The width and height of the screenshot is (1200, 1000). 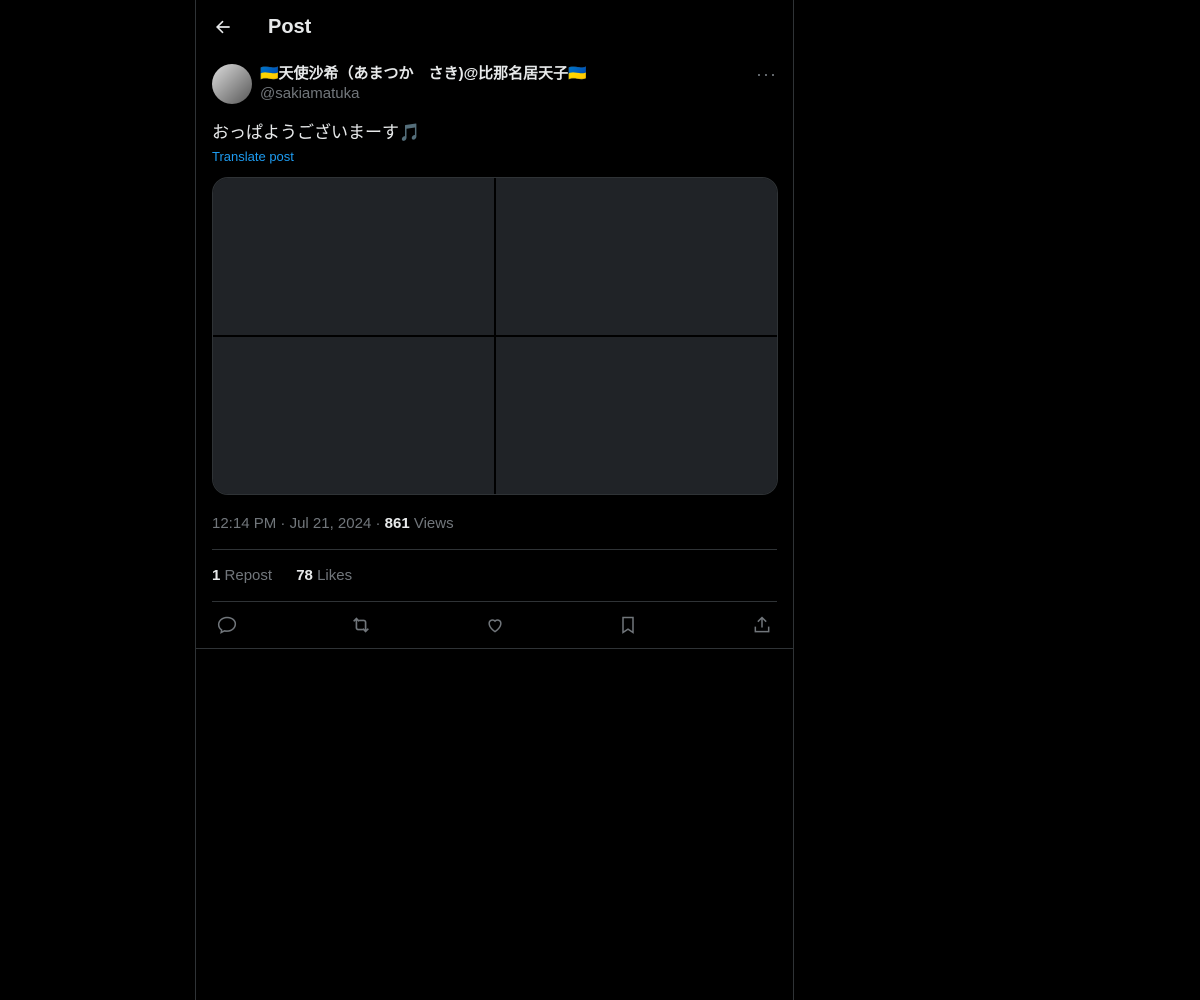 I want to click on likes-label: Likes, so click(x=335, y=575).